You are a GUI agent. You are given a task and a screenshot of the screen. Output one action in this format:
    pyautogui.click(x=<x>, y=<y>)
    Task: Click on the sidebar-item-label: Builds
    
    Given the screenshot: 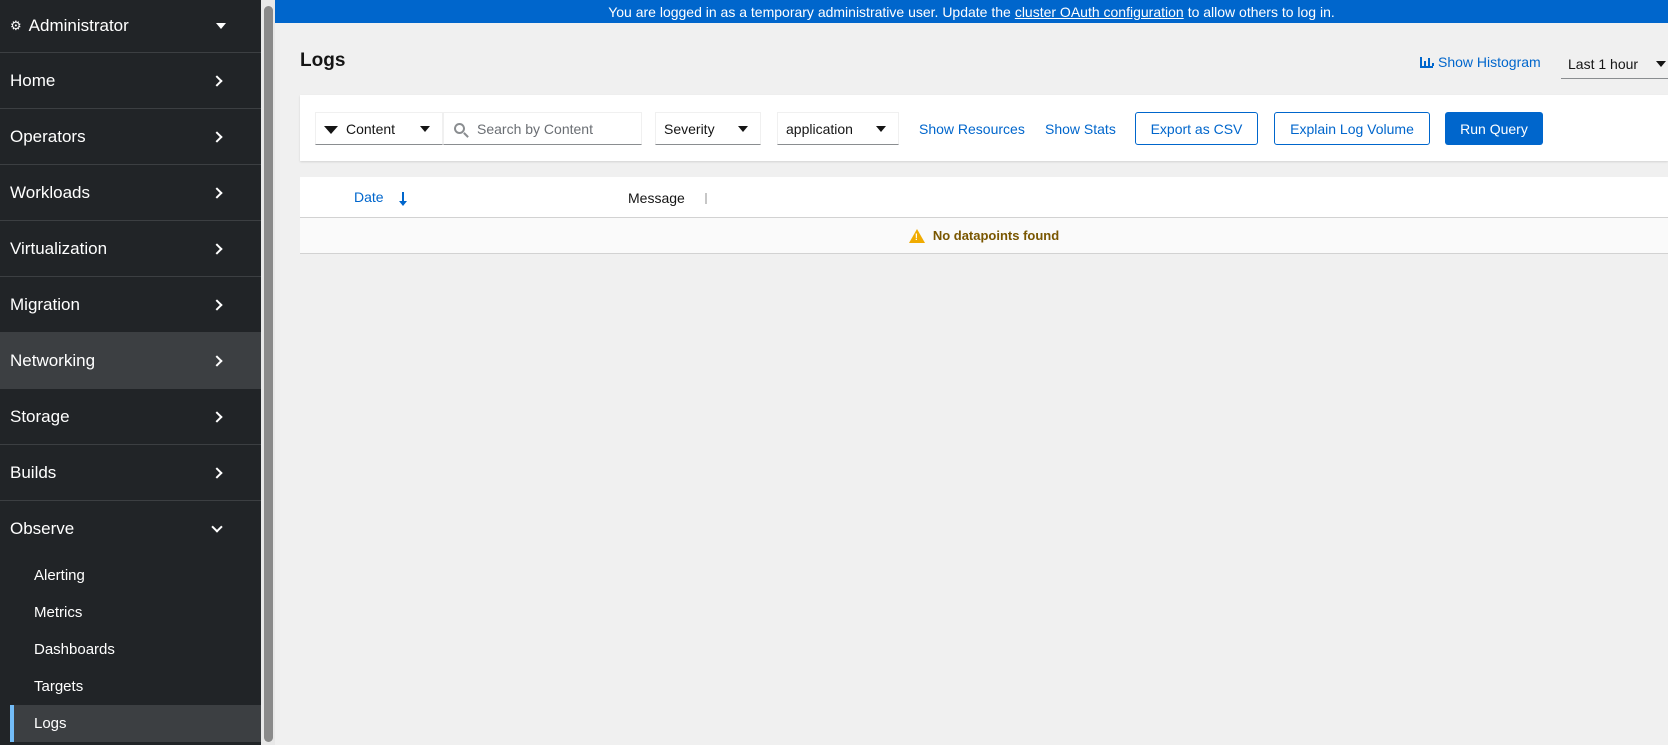 What is the action you would take?
    pyautogui.click(x=33, y=472)
    